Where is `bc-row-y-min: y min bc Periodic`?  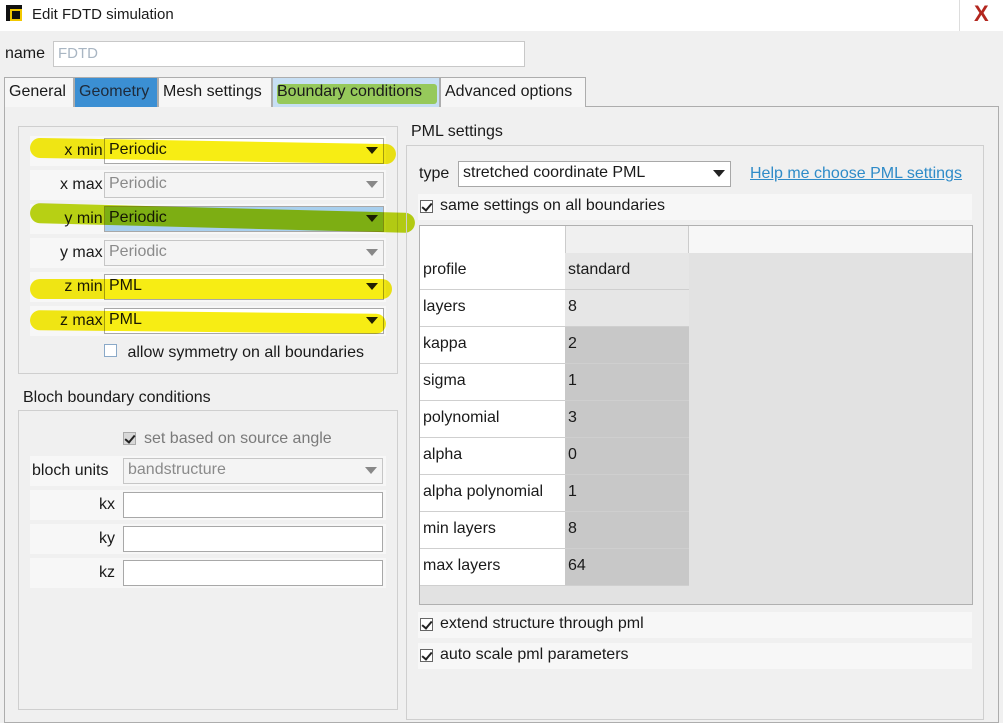
bc-row-y-min: y min bc Periodic is located at coordinates (208, 219).